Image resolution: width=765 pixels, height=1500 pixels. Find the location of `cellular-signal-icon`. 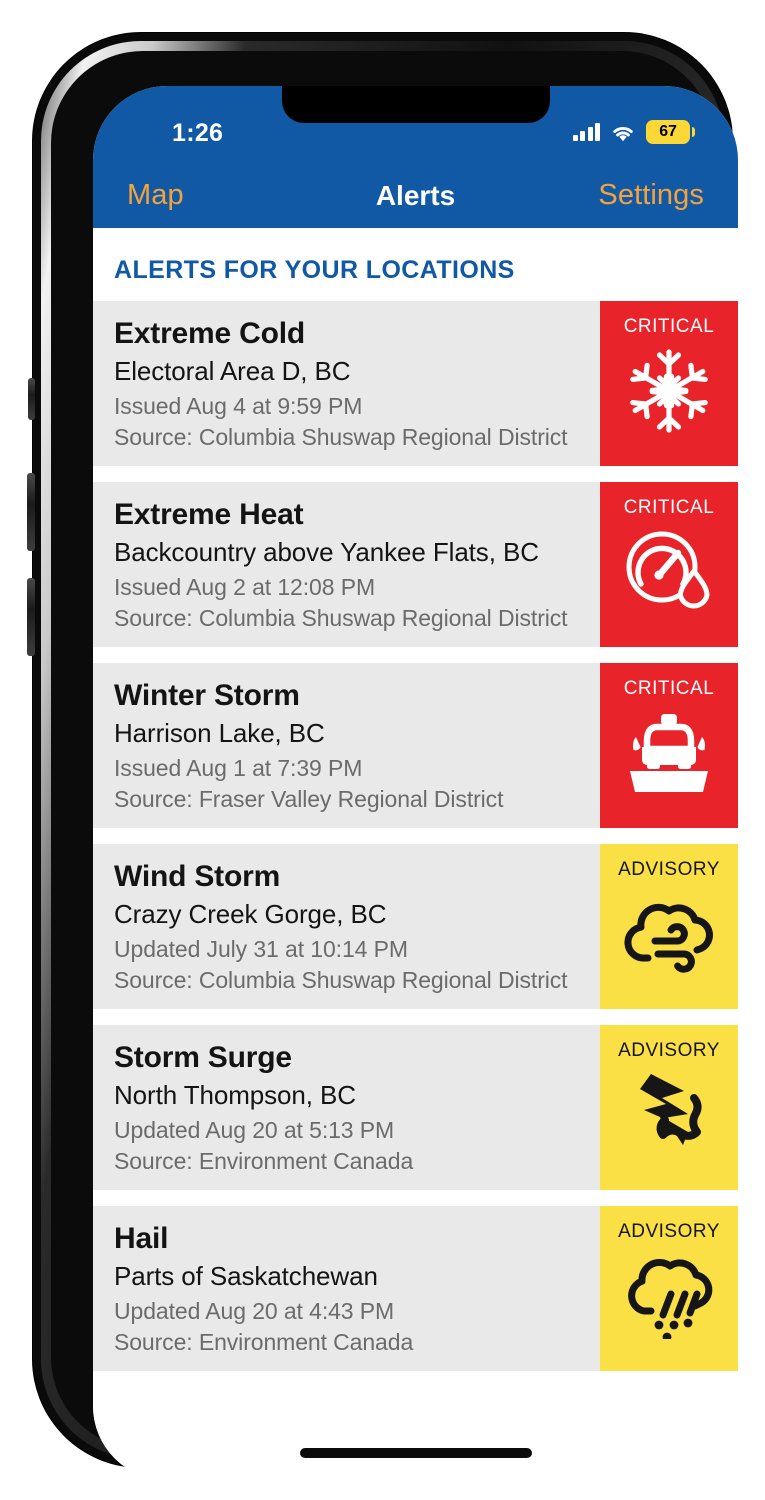

cellular-signal-icon is located at coordinates (586, 132).